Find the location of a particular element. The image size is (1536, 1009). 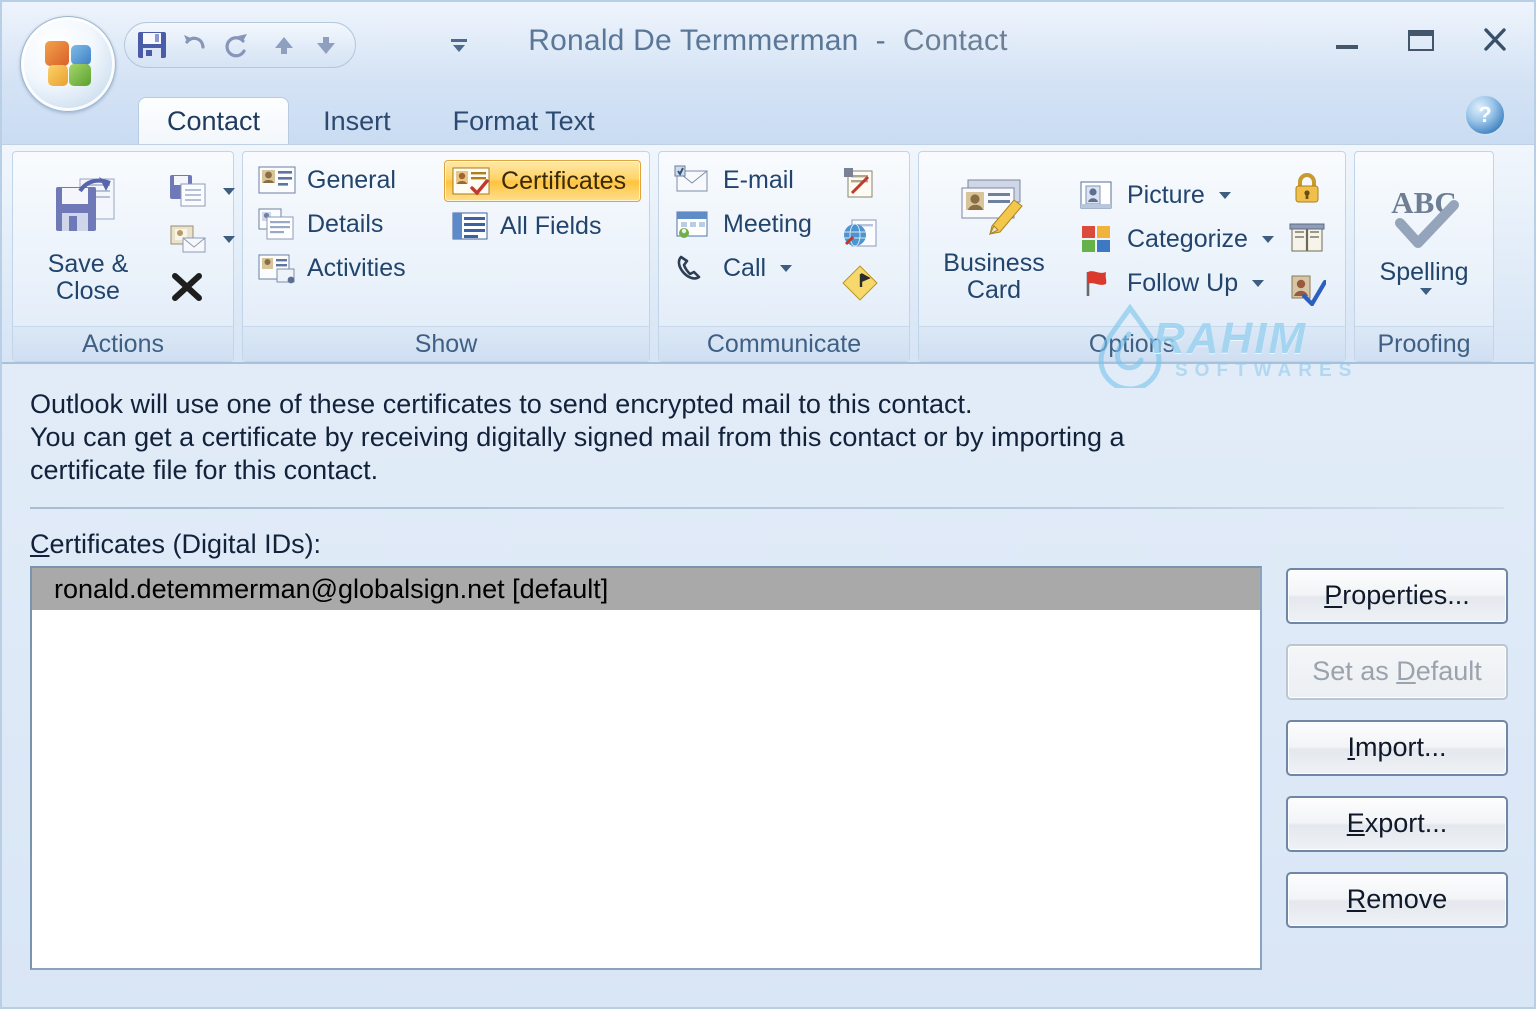

tab-contact: Contact is located at coordinates (214, 120).